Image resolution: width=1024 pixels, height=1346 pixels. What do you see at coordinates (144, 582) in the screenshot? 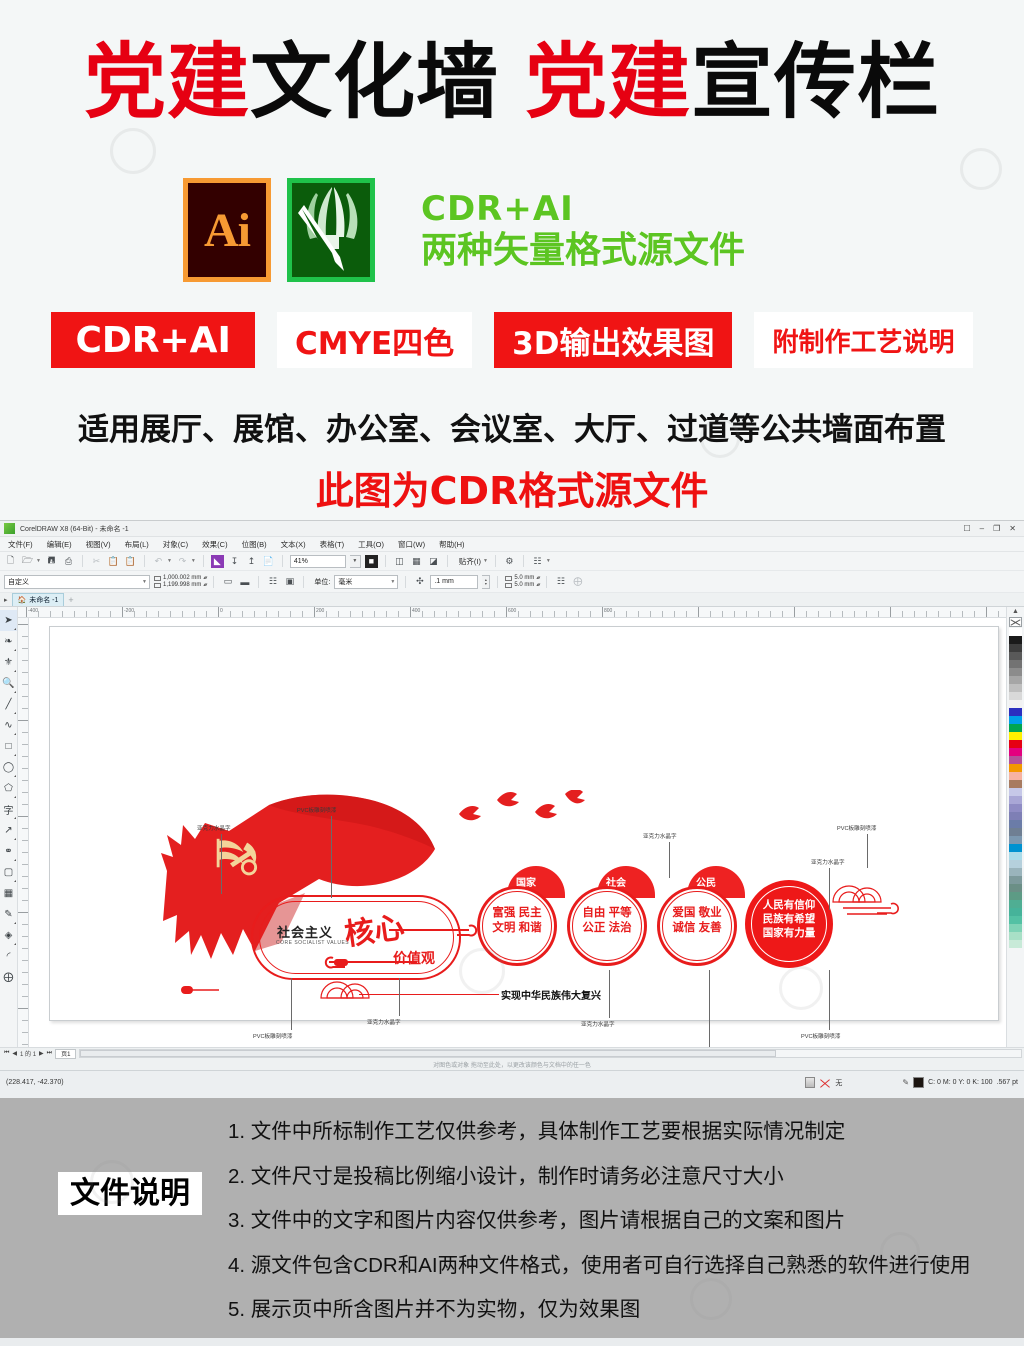
I see `page-preset-caret-icon: ▼` at bounding box center [144, 582].